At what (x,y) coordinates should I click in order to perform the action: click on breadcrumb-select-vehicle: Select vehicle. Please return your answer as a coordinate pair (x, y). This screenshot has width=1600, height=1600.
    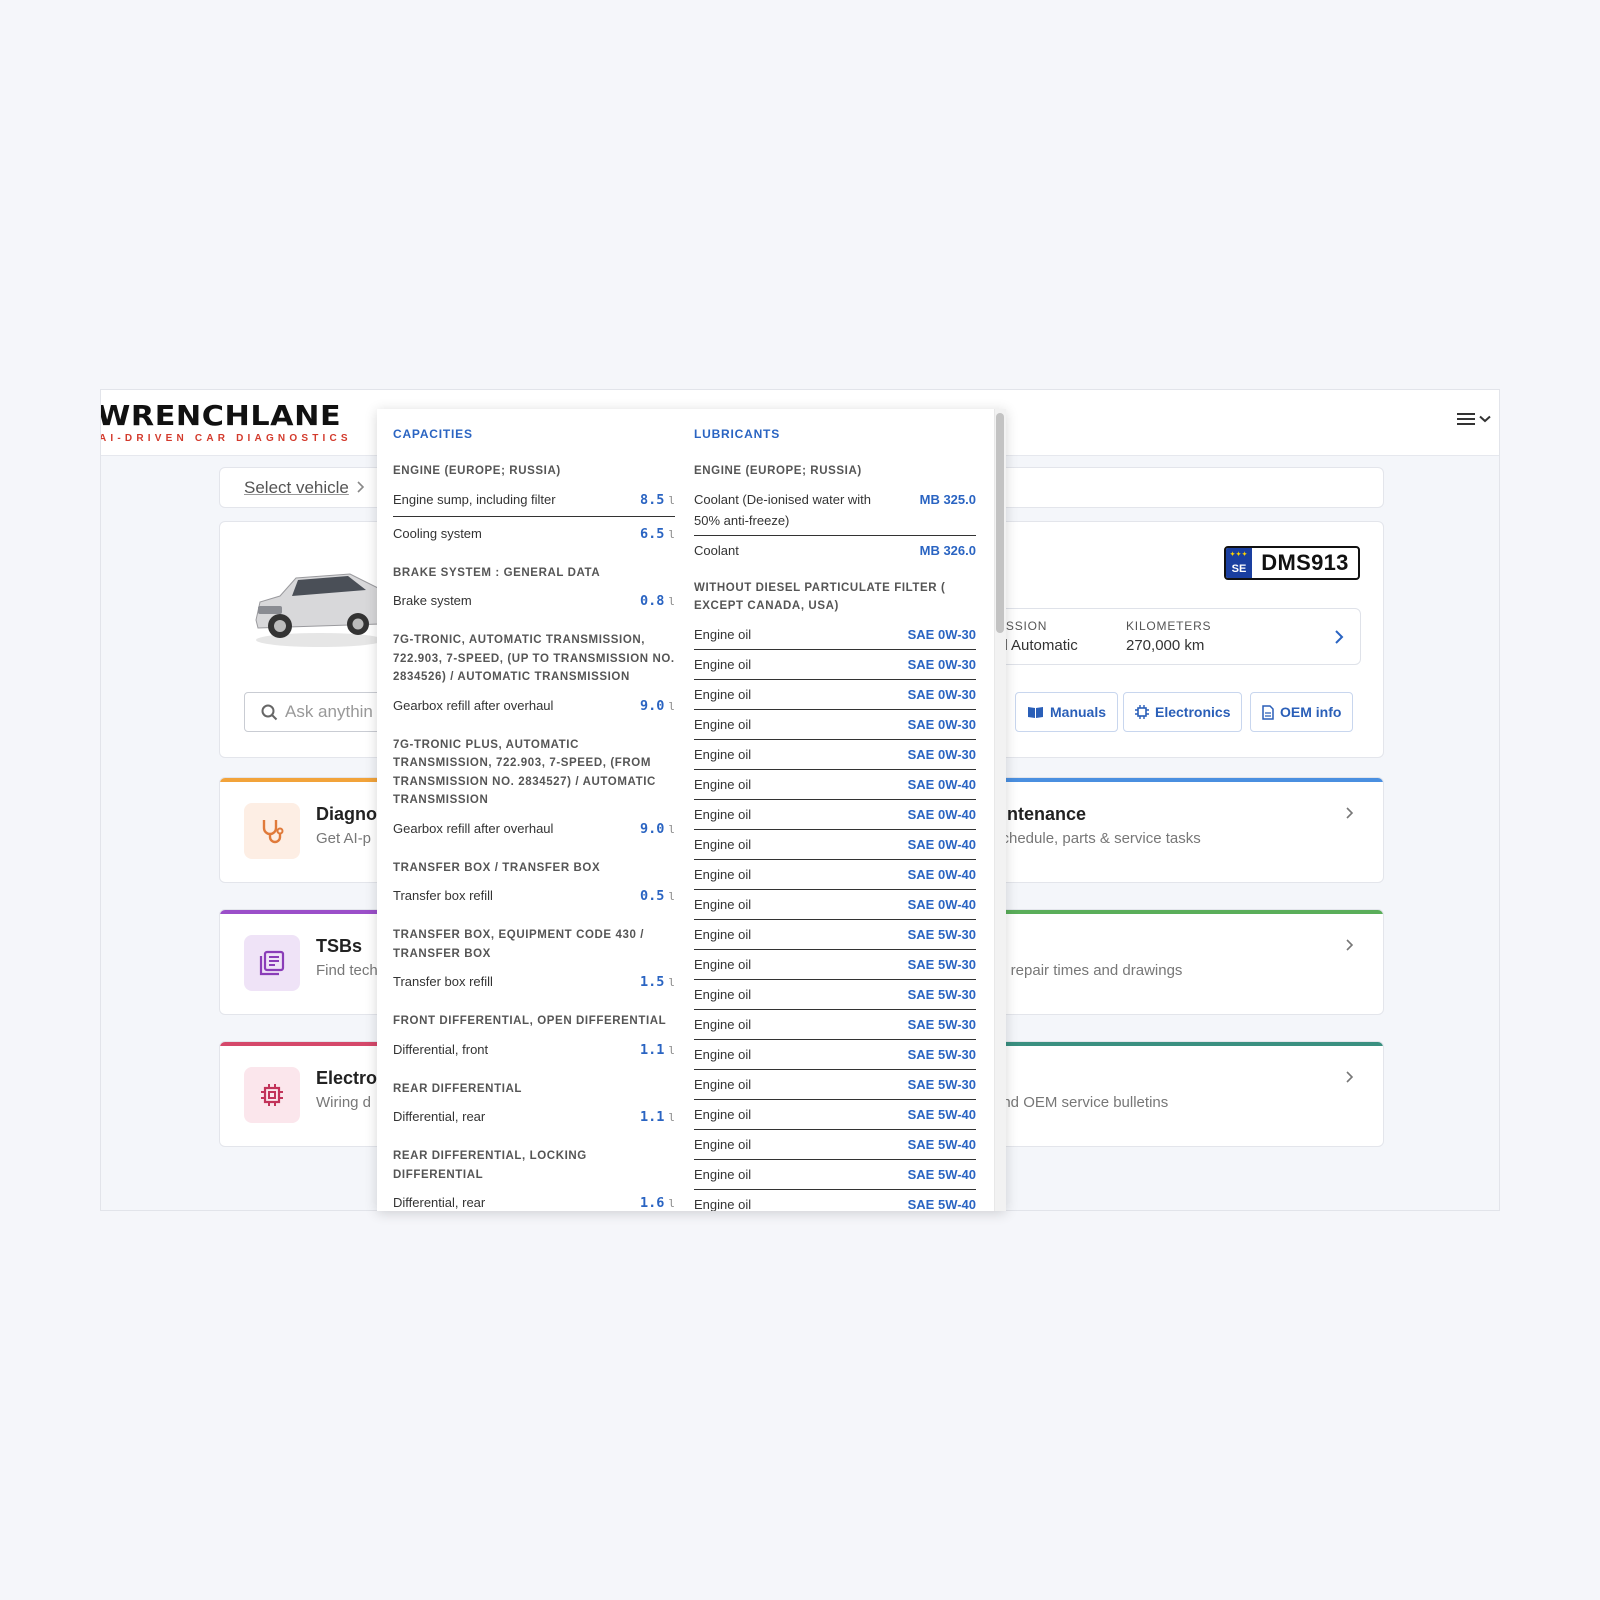
    Looking at the image, I should click on (296, 488).